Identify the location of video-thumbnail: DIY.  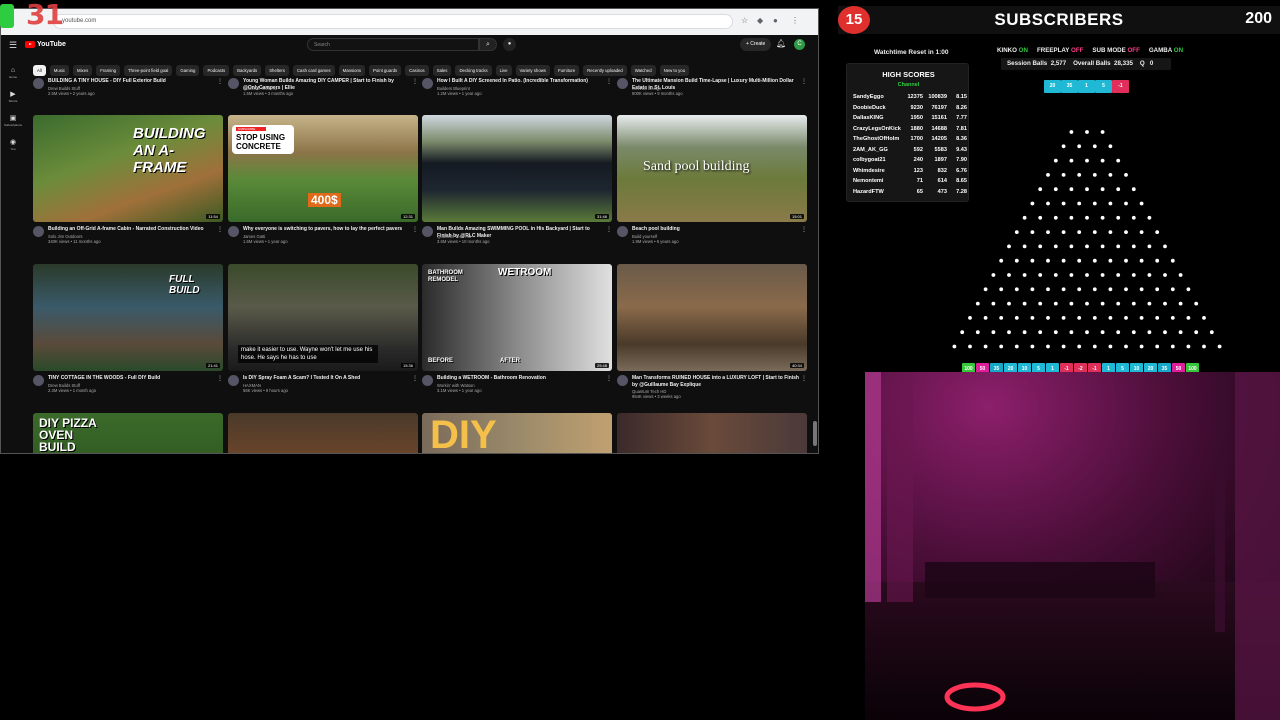
(517, 433).